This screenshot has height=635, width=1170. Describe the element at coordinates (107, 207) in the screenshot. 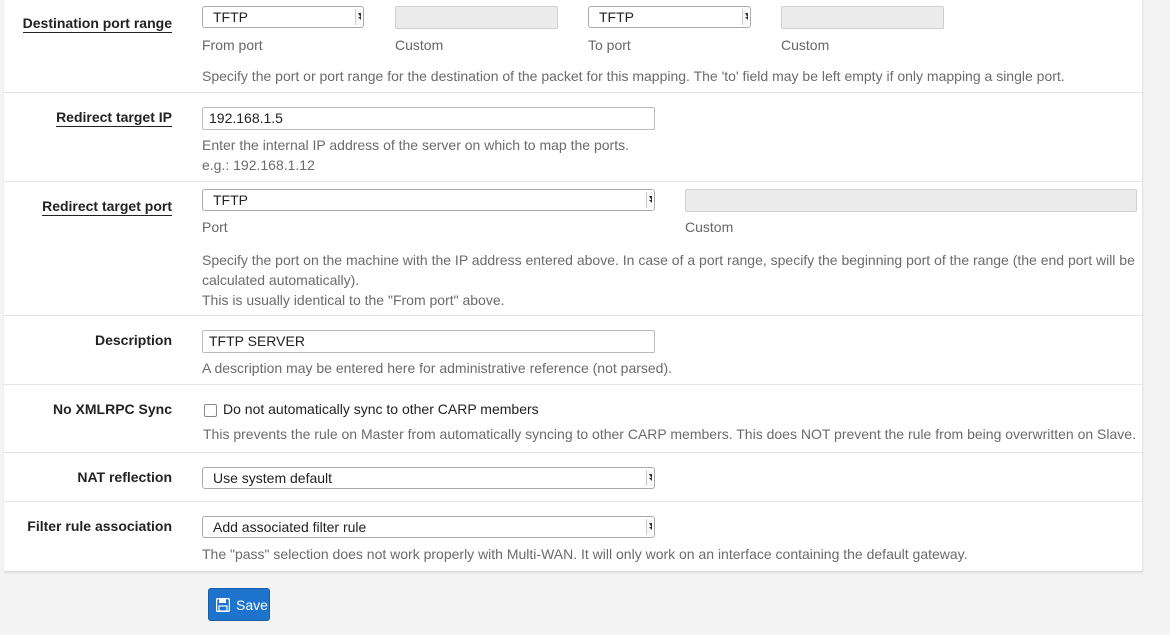

I see `redirect-target-port-label: Redirect target port` at that location.